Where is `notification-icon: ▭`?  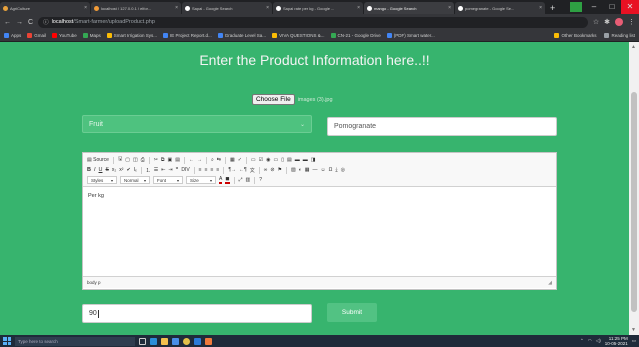
notification-icon: ▭ is located at coordinates (634, 341).